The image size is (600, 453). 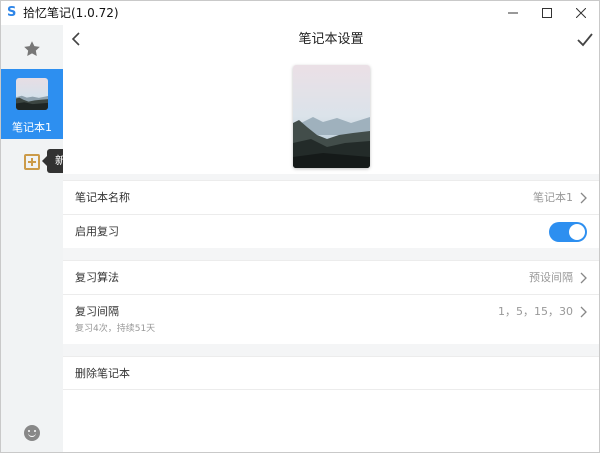 I want to click on minimize-button, so click(x=513, y=13).